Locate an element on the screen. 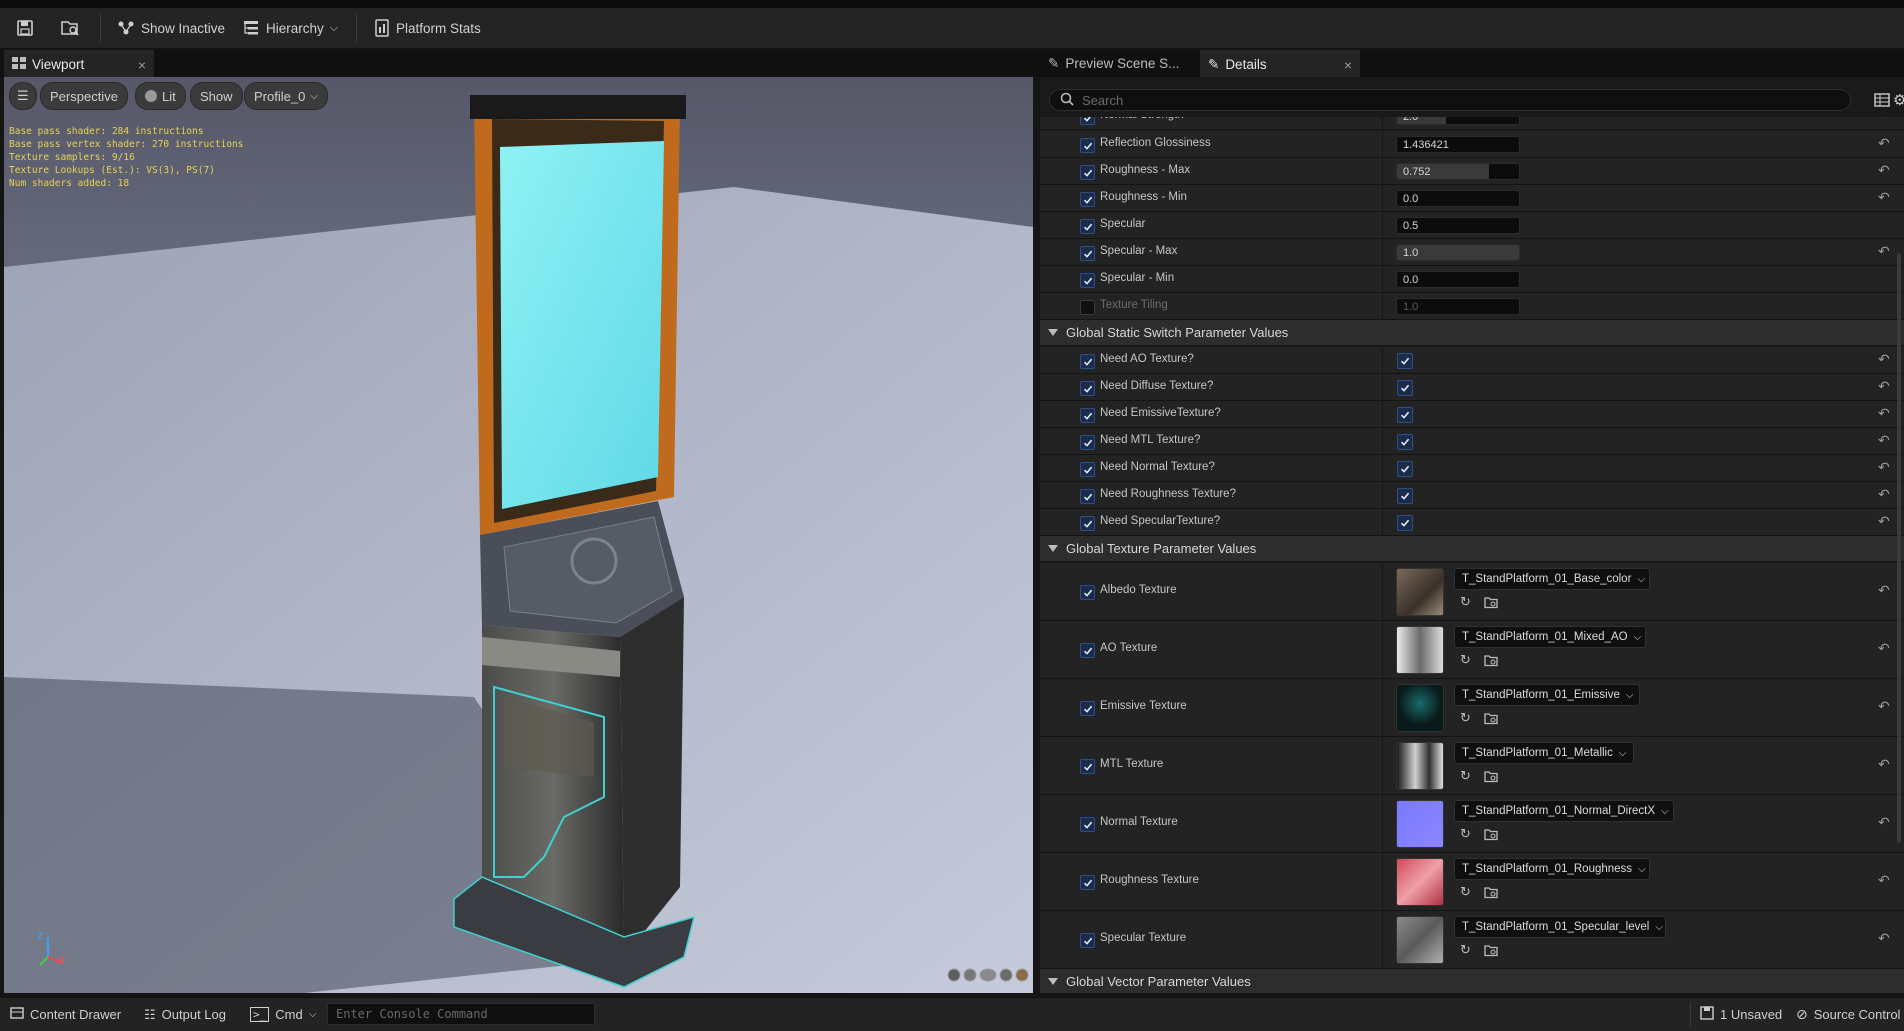  gear-icon: ⚙ is located at coordinates (1898, 100).